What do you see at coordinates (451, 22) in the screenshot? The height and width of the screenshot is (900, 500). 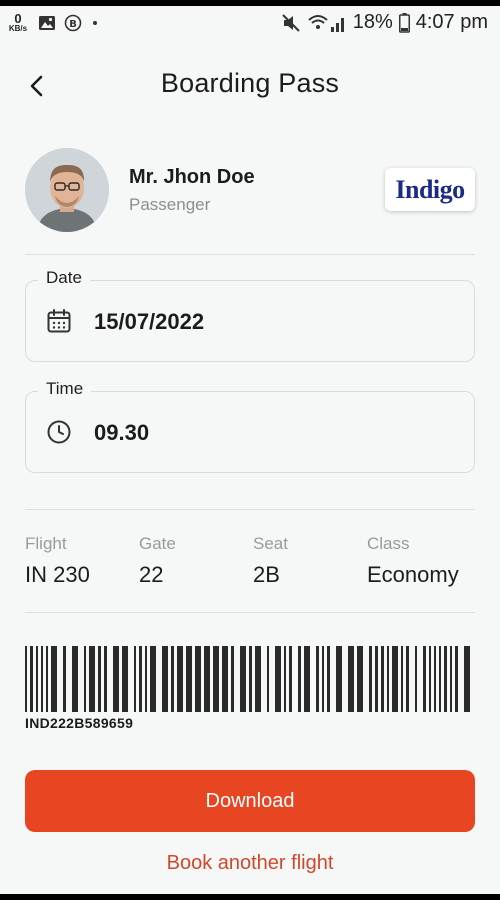 I see `clock-time: 4:07 pm` at bounding box center [451, 22].